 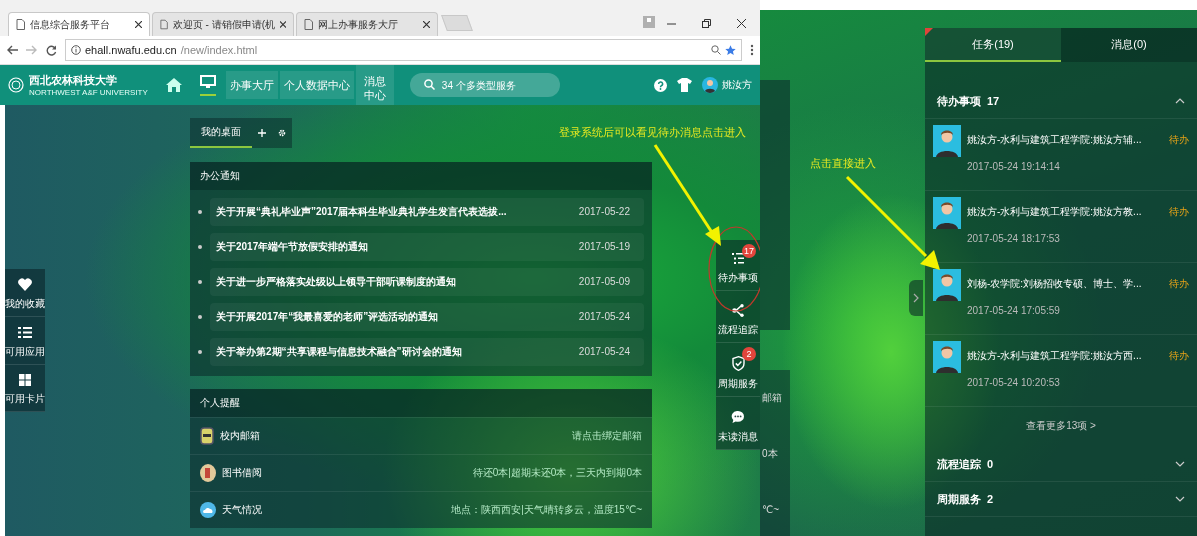 I want to click on weather-icon, so click(x=208, y=510).